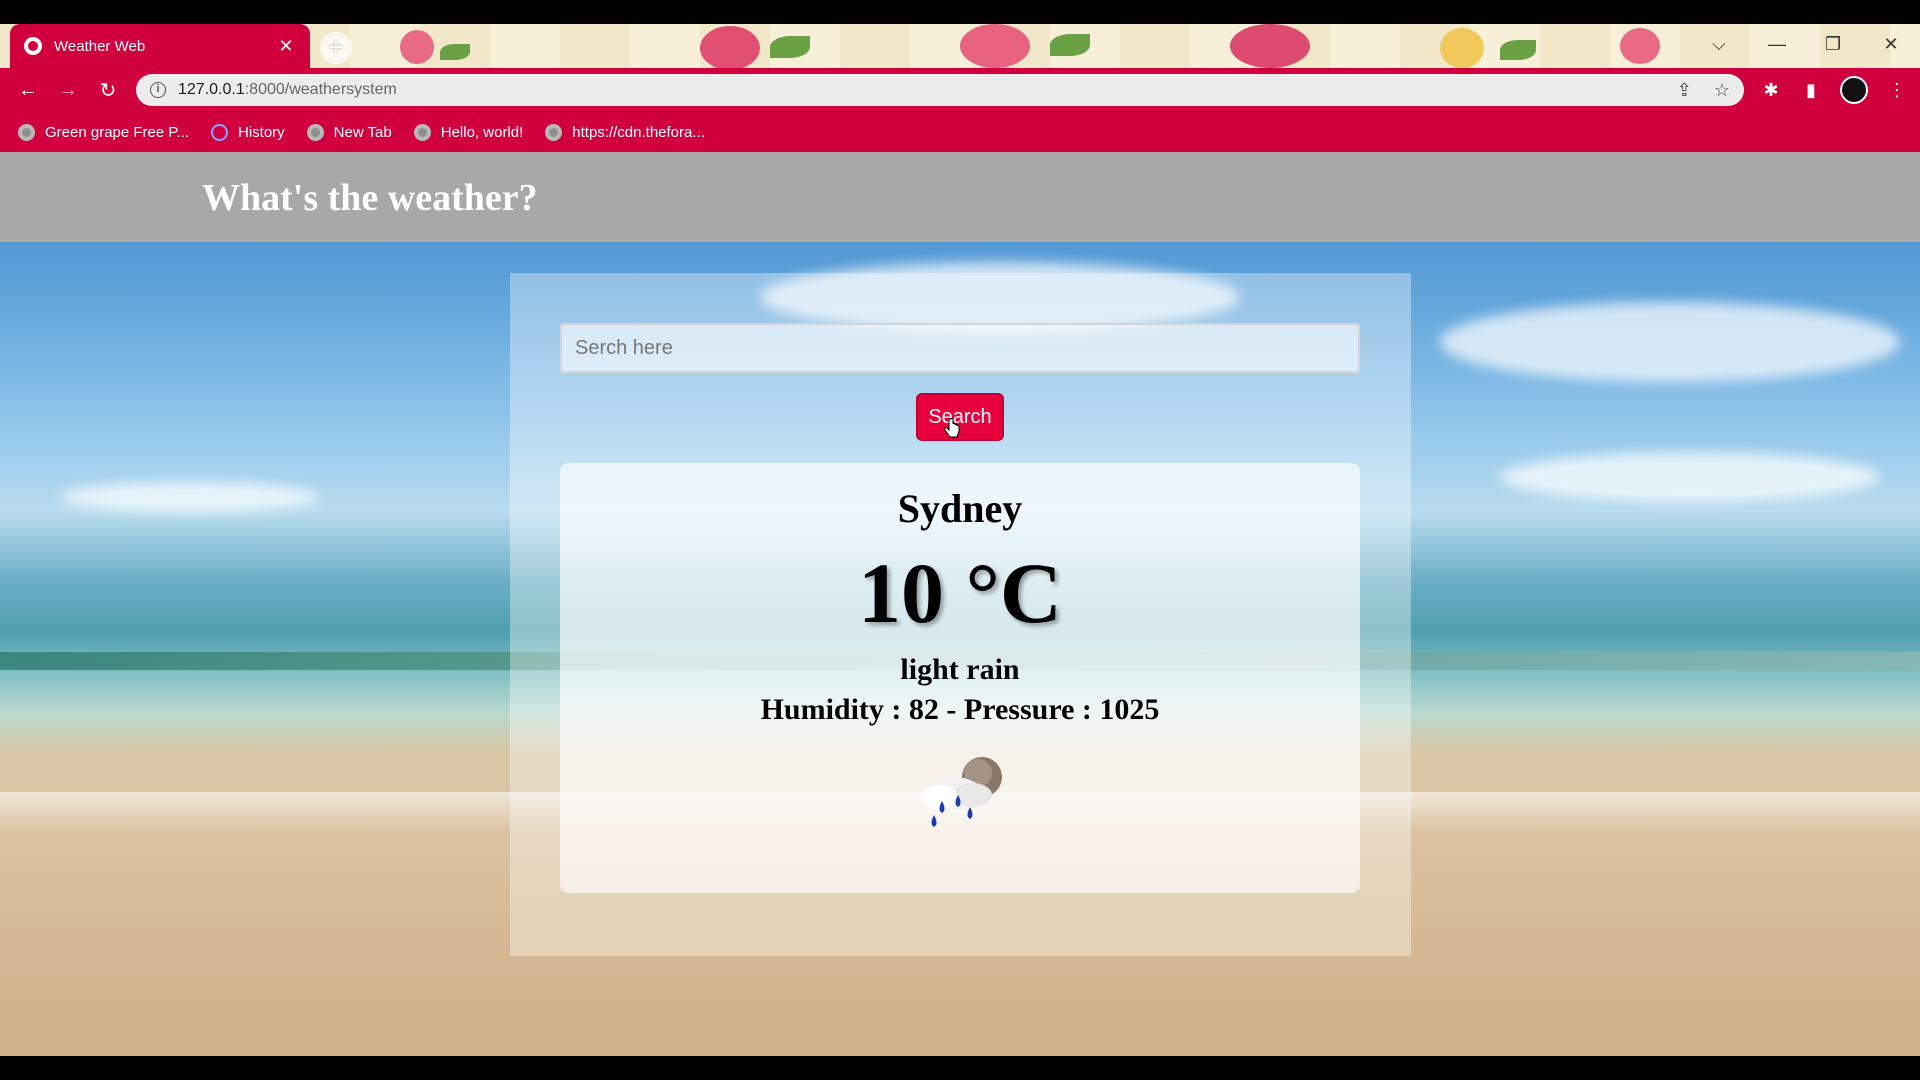  Describe the element at coordinates (1777, 46) in the screenshot. I see `minimize-icon: —` at that location.